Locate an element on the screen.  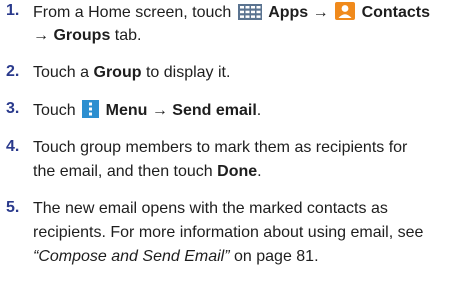
cross-reference-link: “Compose and Send Email” is located at coordinates (131, 256).